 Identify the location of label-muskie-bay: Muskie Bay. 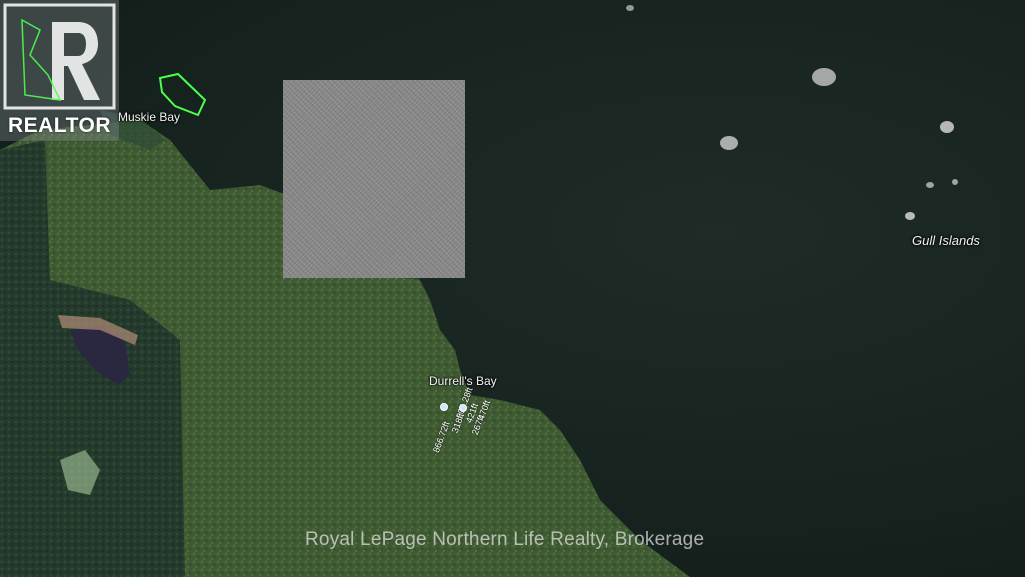
(149, 117).